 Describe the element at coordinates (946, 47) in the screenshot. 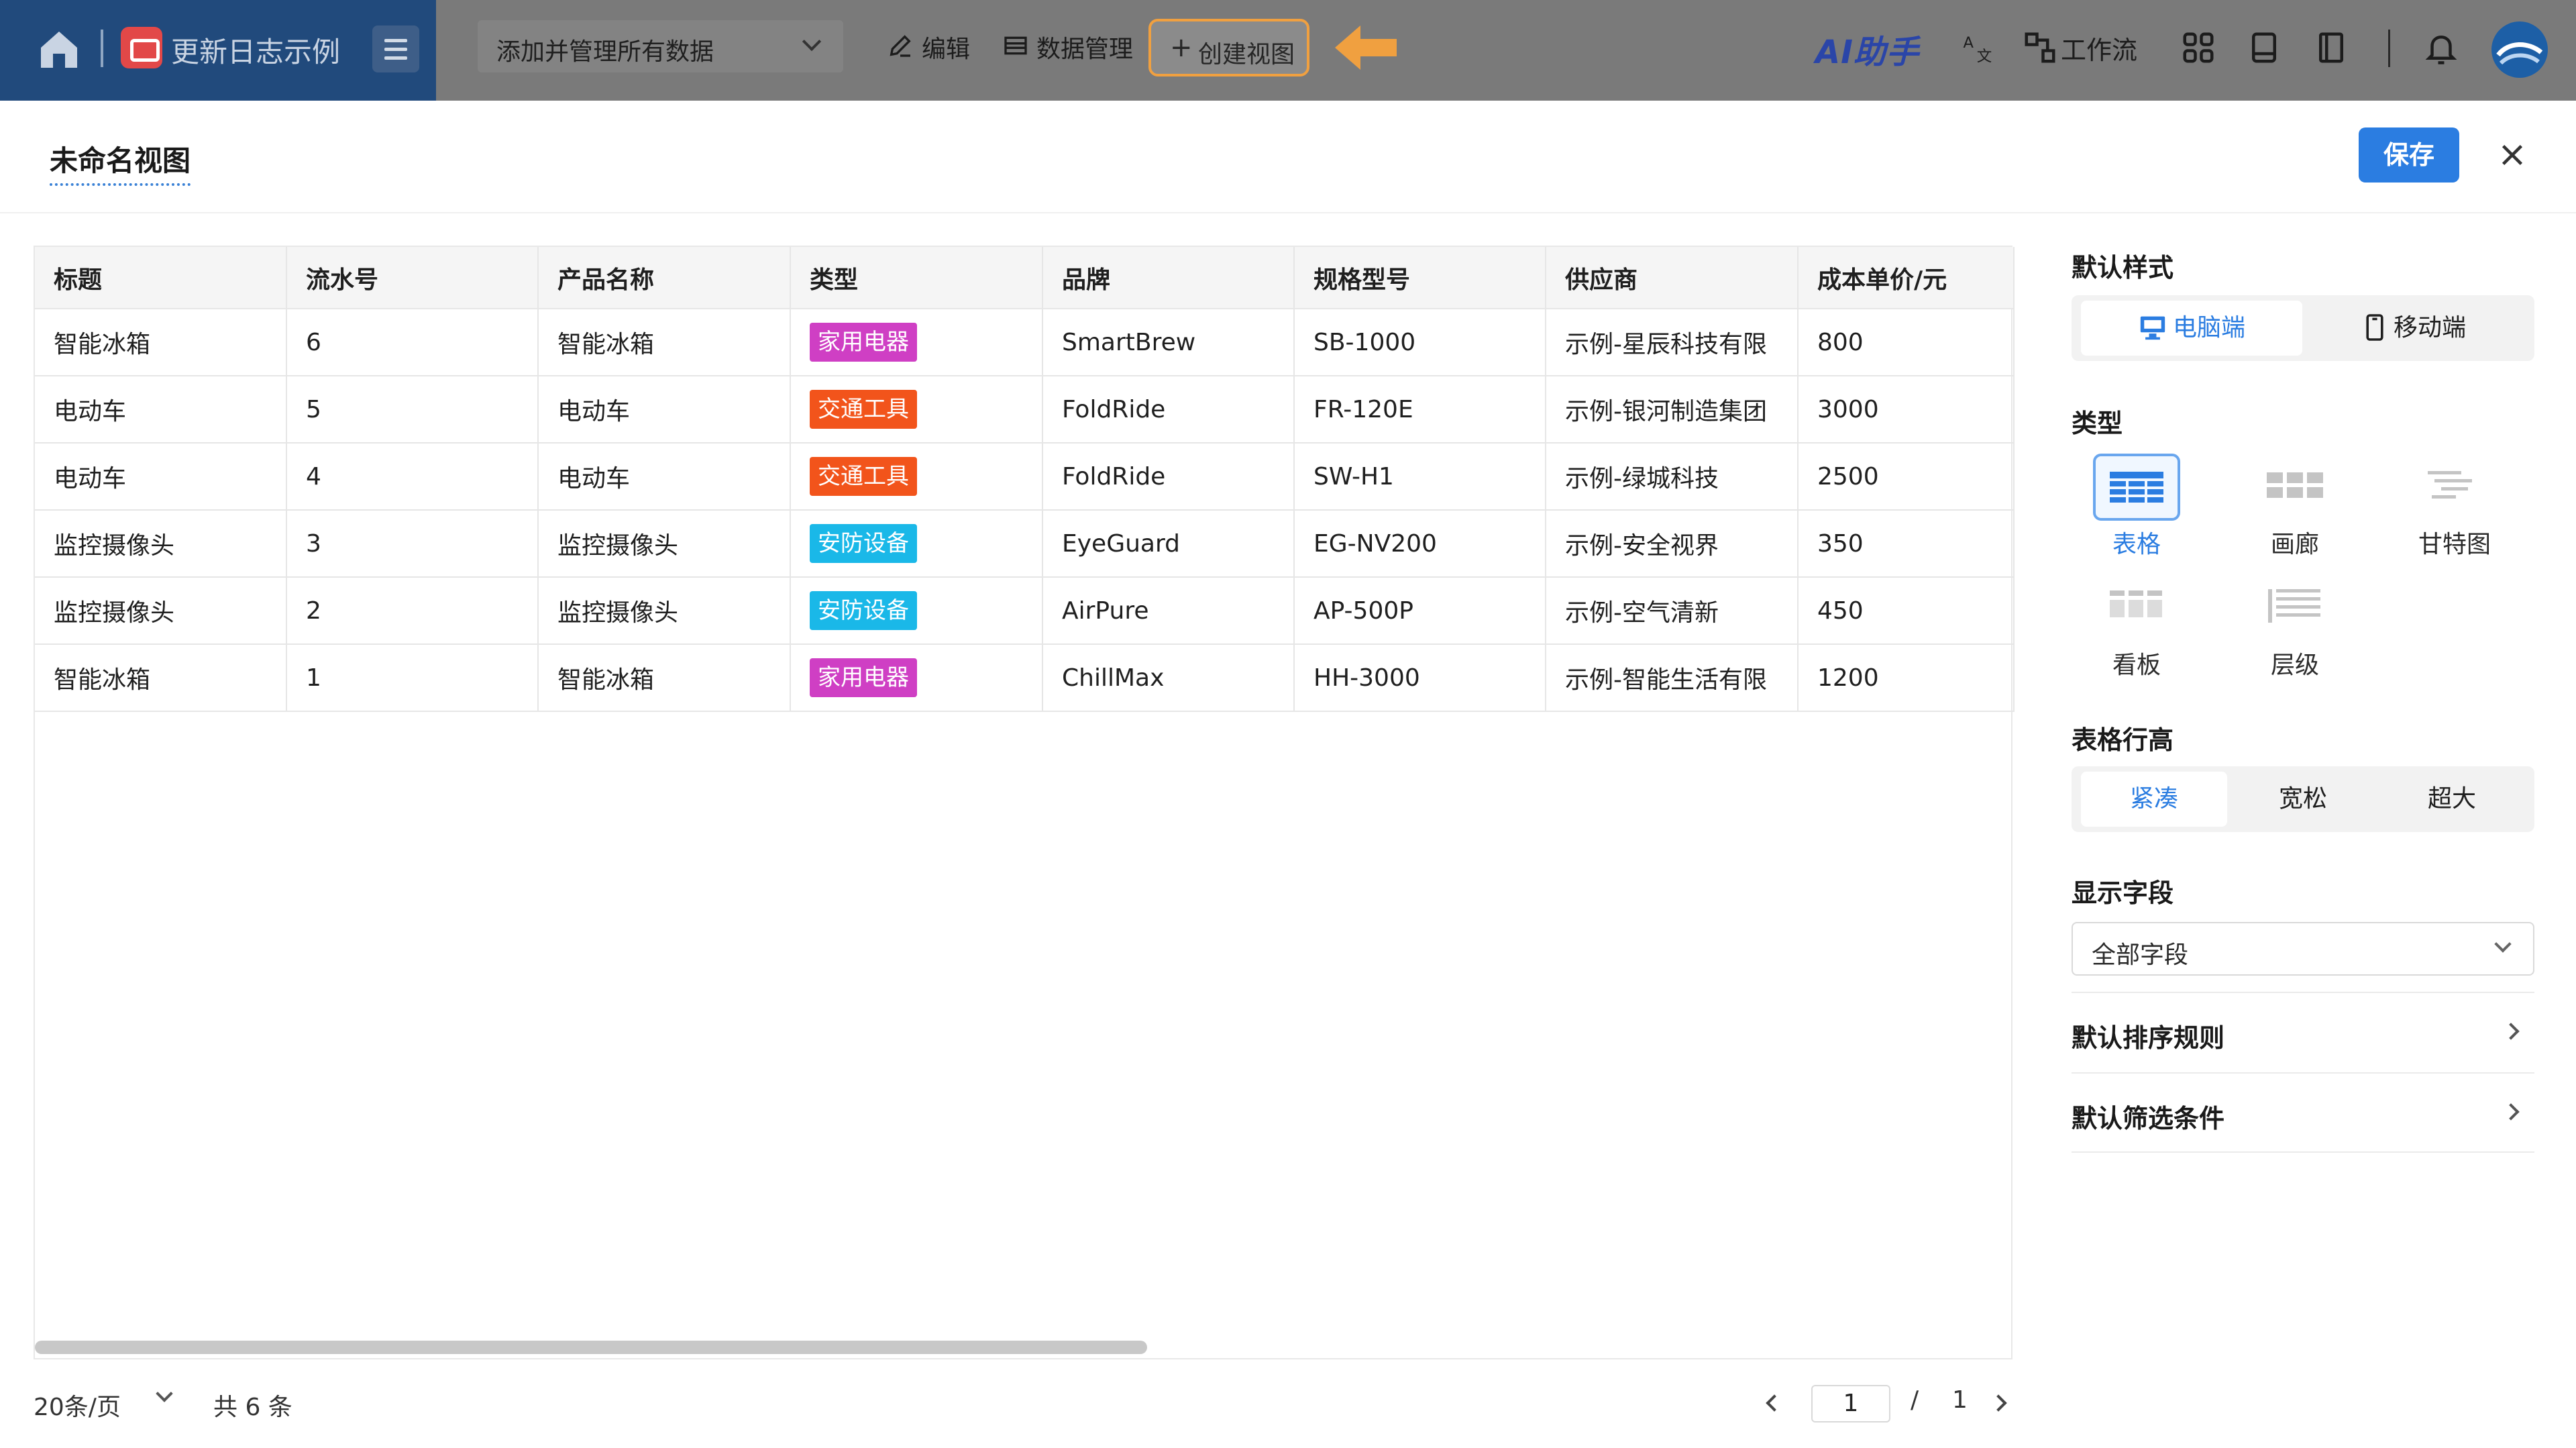

I see `edit-button: 编辑` at that location.